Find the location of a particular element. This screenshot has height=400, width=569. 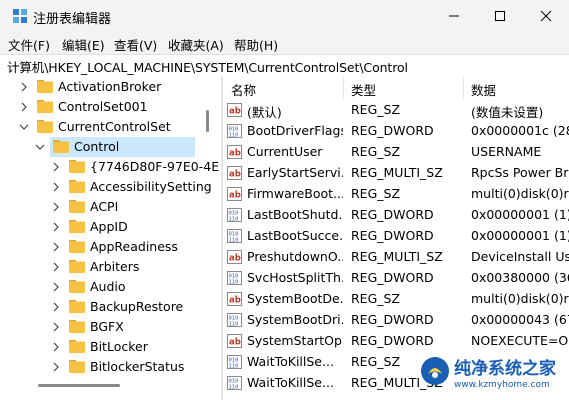

value-name: CurrentUser is located at coordinates (285, 151).